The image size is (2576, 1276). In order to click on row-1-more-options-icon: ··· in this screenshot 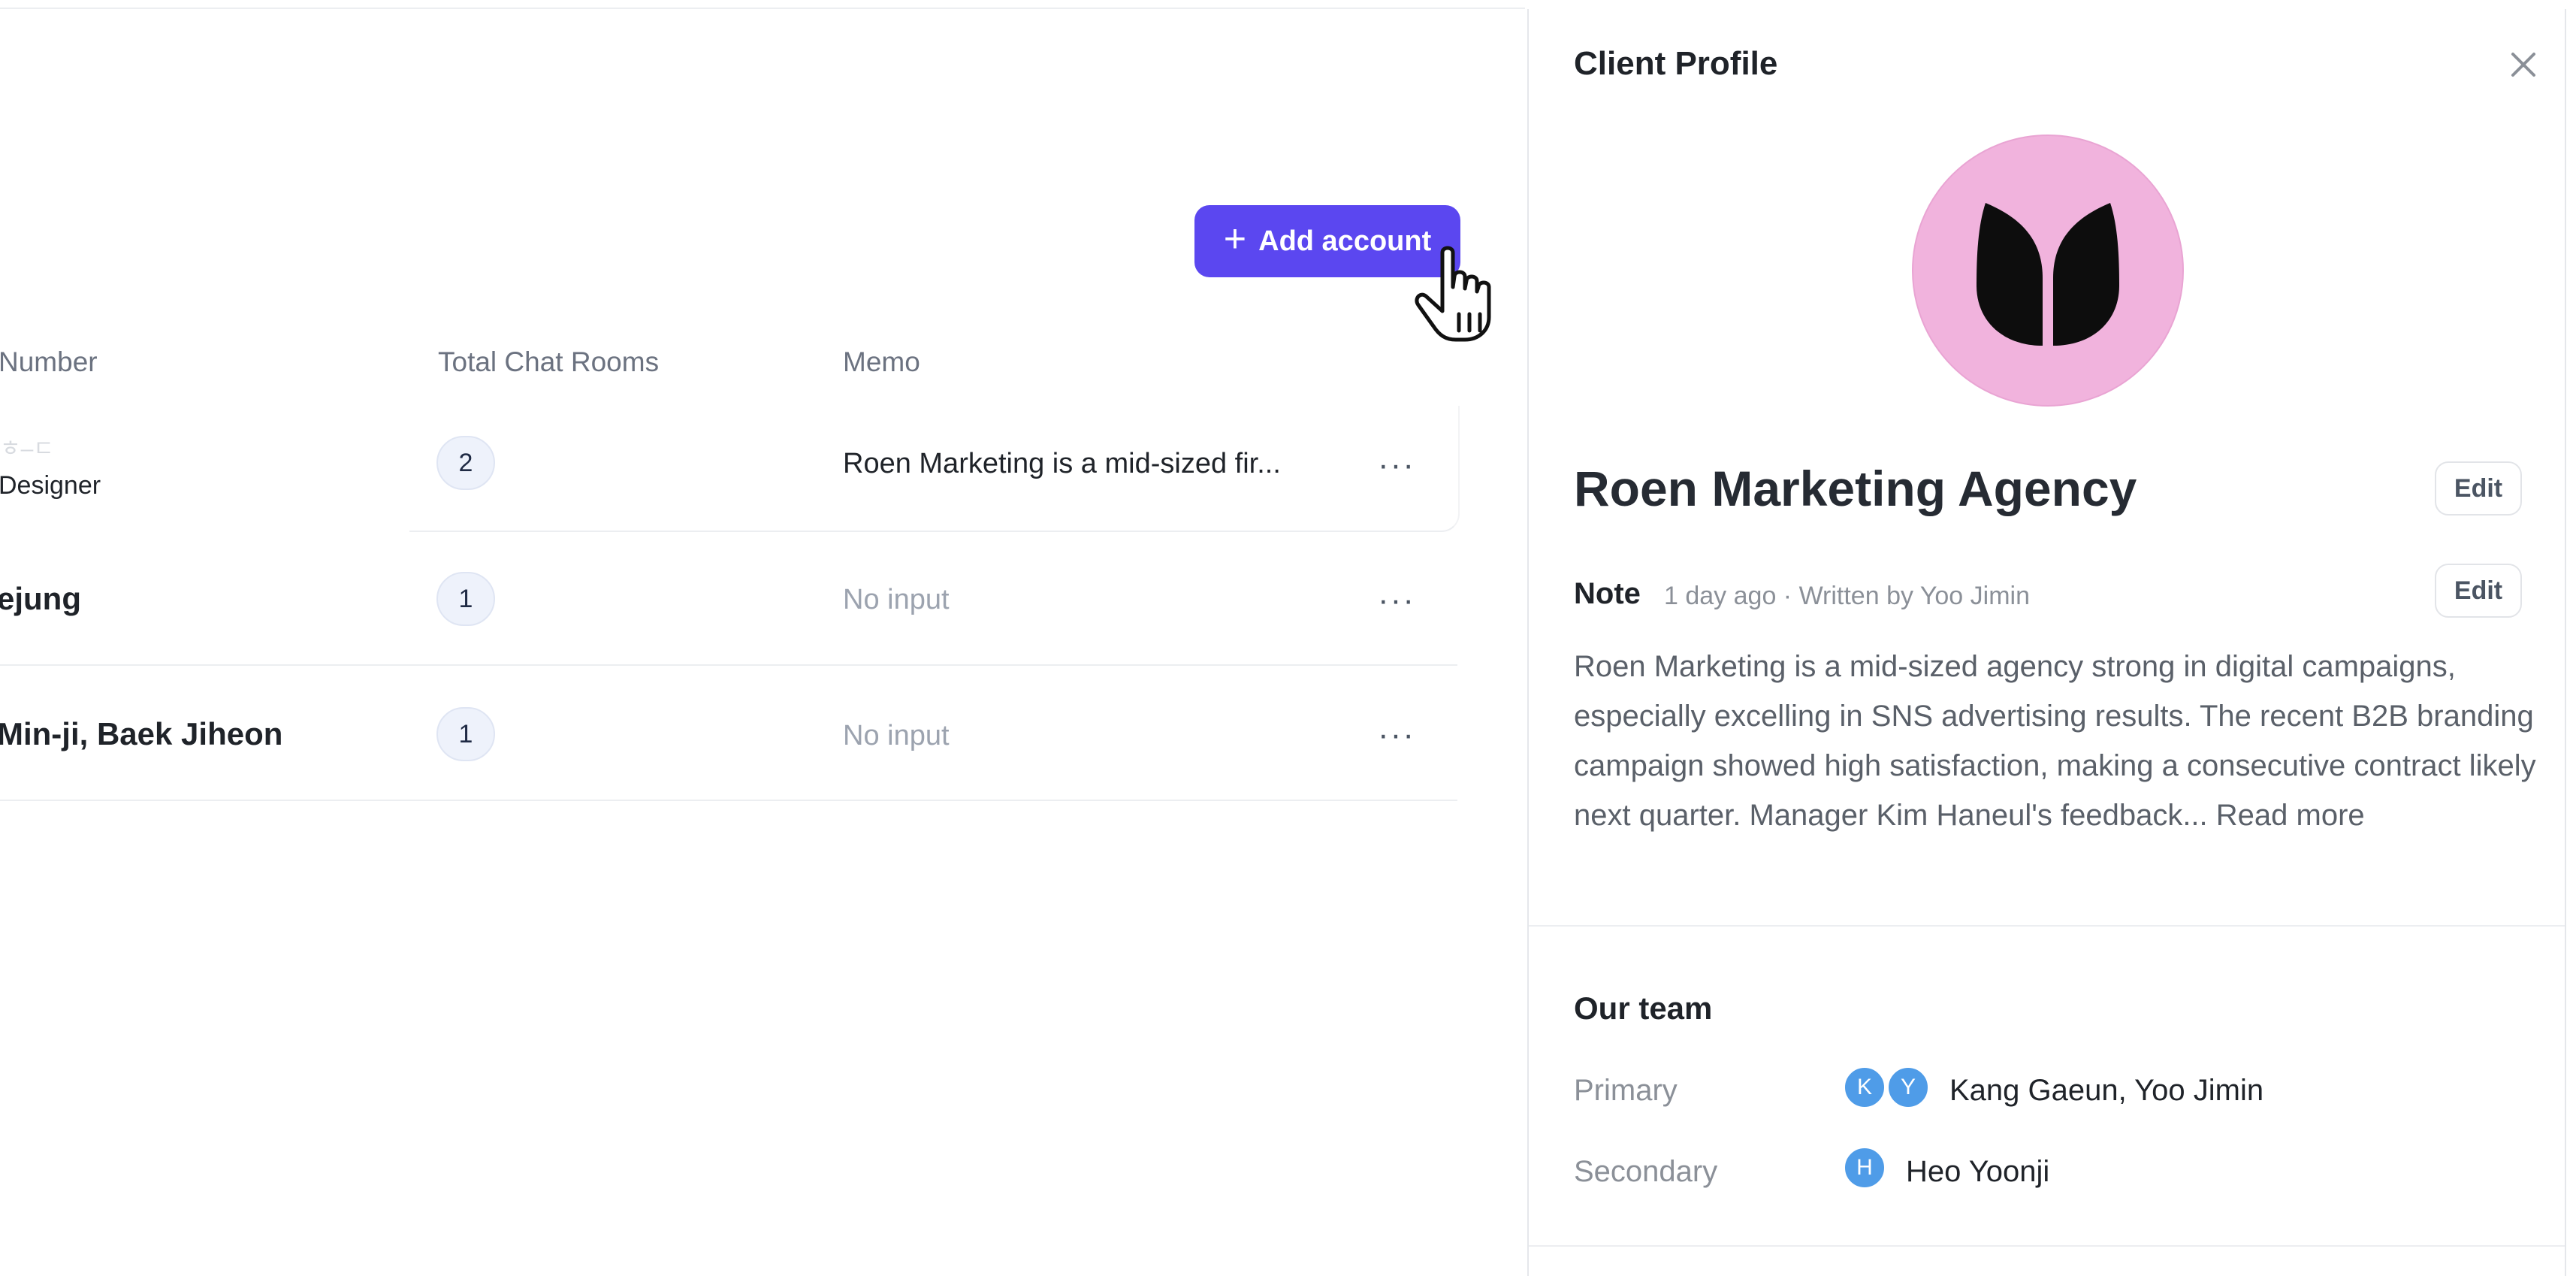, I will do `click(1396, 464)`.